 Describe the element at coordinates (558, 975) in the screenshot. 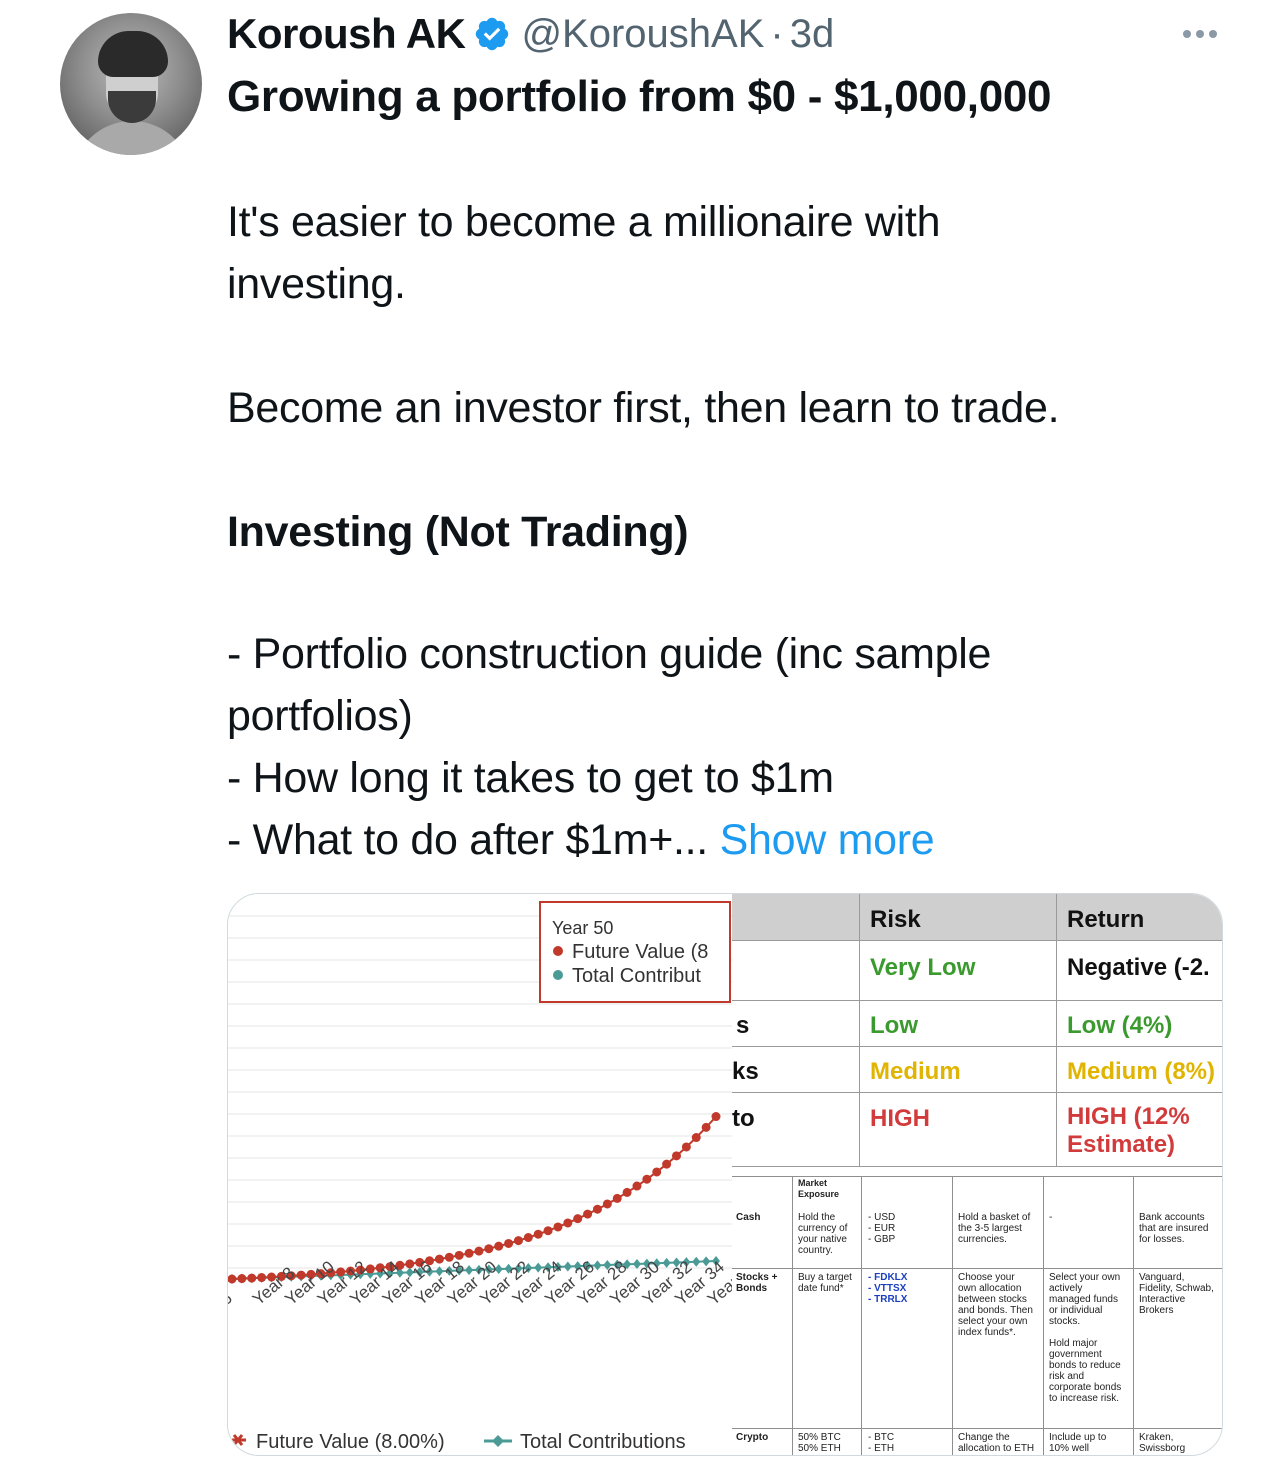

I see `tooltip-contrib-marker` at that location.